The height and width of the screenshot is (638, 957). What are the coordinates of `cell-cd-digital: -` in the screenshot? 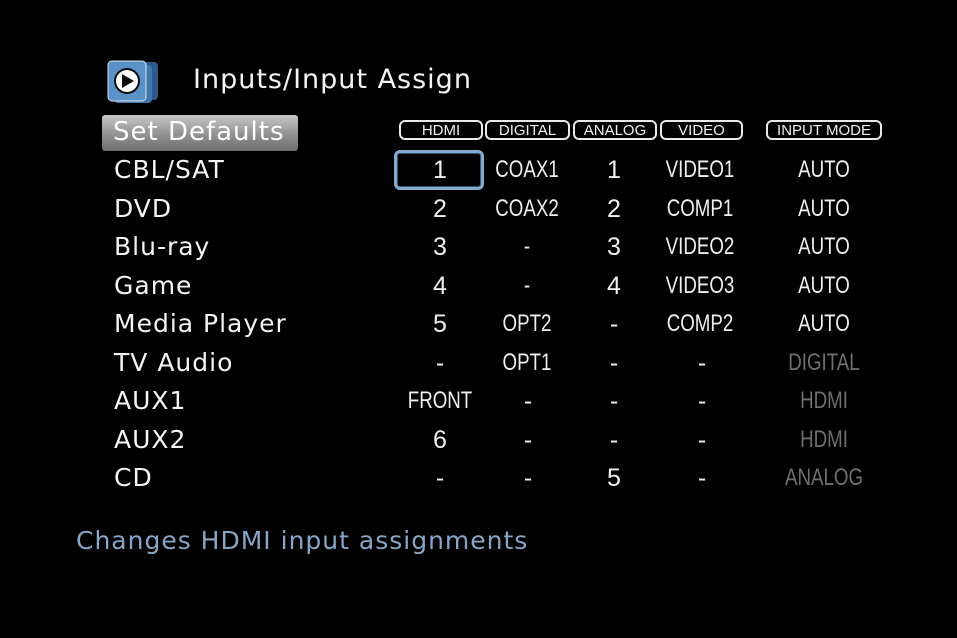 It's located at (528, 478).